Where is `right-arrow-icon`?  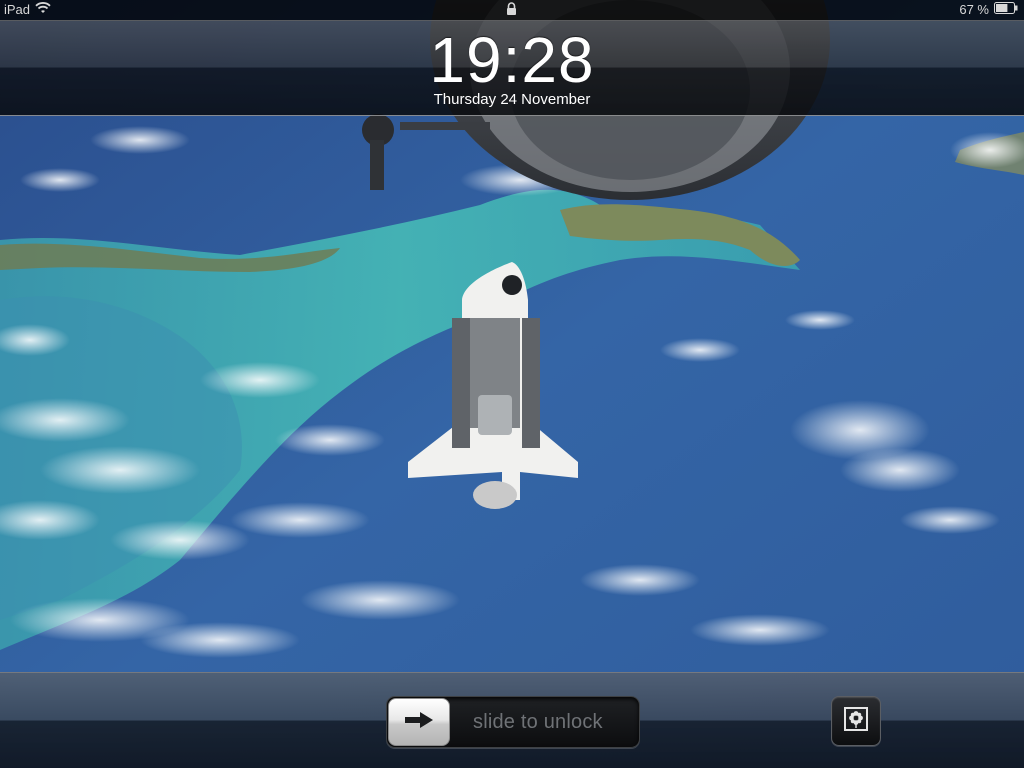 right-arrow-icon is located at coordinates (419, 722).